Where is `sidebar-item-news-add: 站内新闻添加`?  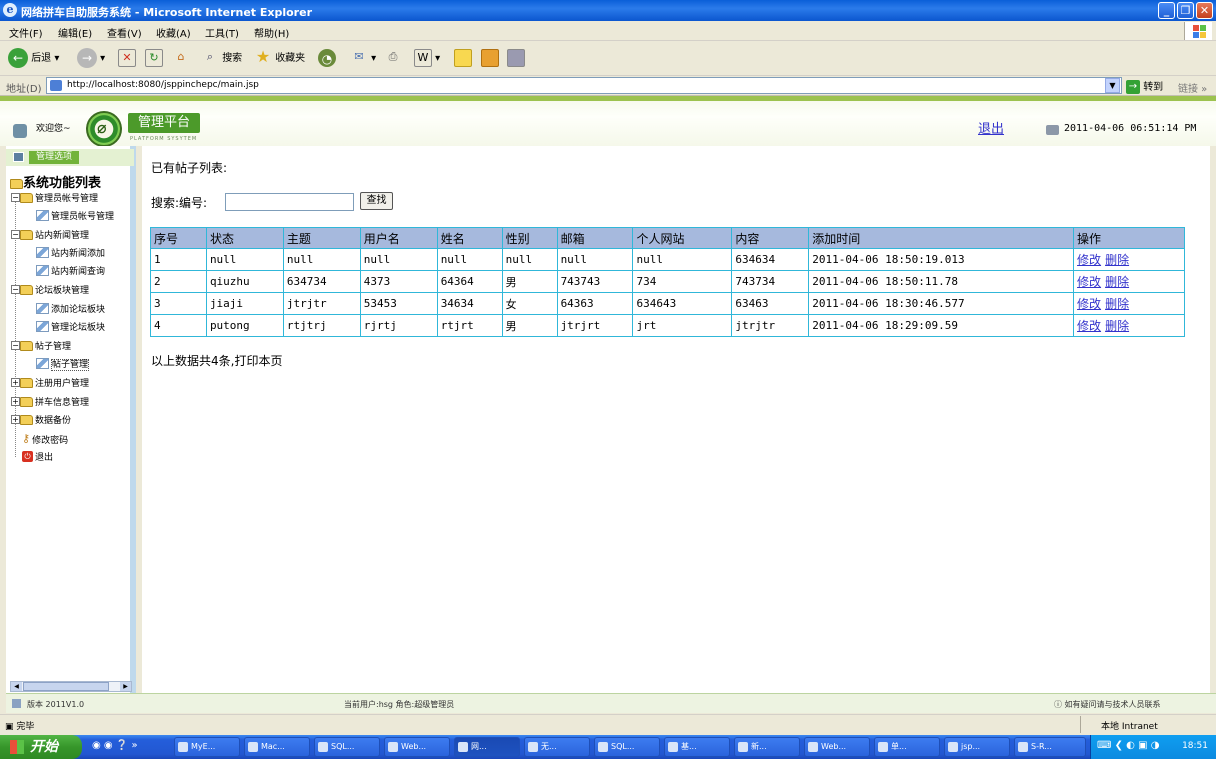
sidebar-item-news-add: 站内新闻添加 is located at coordinates (70, 252).